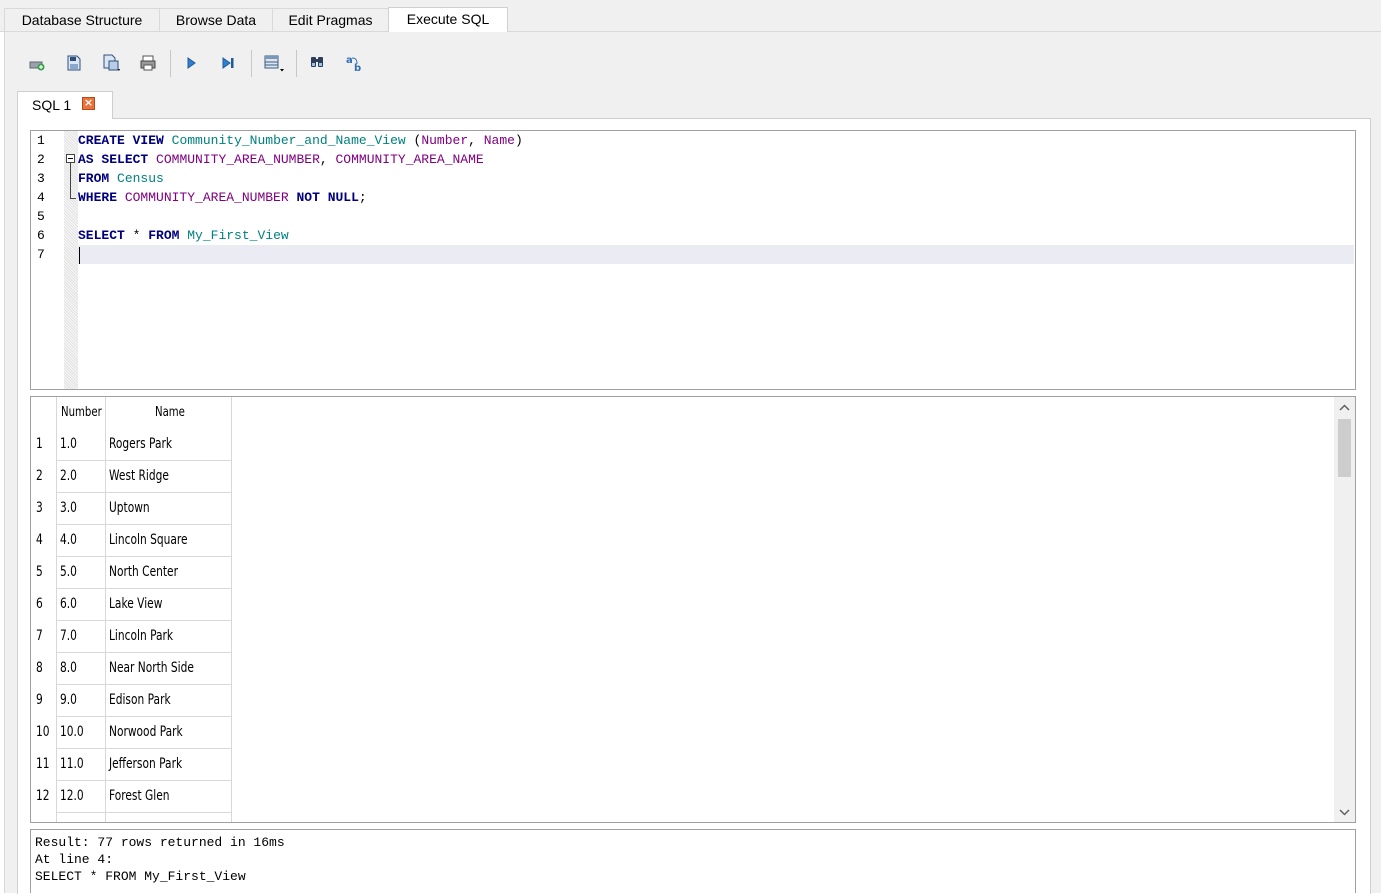 This screenshot has width=1381, height=894. I want to click on sql-editor-tab-label: SQL 1, so click(52, 105).